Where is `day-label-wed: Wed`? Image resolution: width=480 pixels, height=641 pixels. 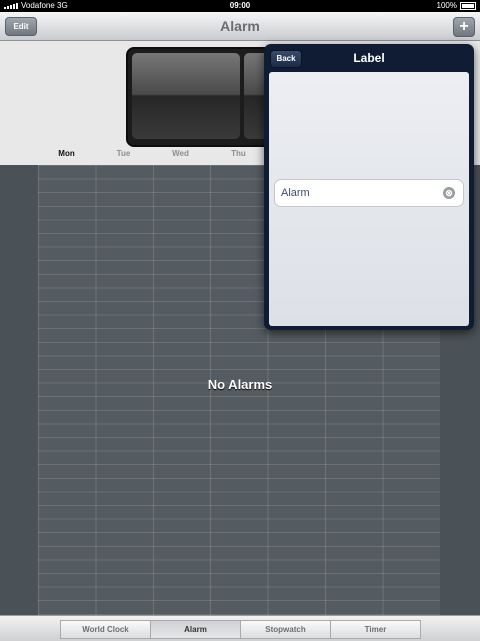 day-label-wed: Wed is located at coordinates (180, 153).